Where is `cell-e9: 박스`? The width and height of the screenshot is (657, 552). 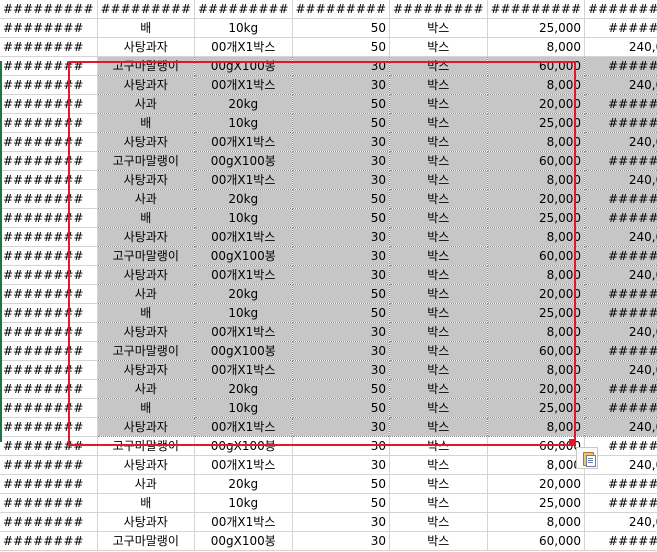
cell-e9: 박스 is located at coordinates (438, 161).